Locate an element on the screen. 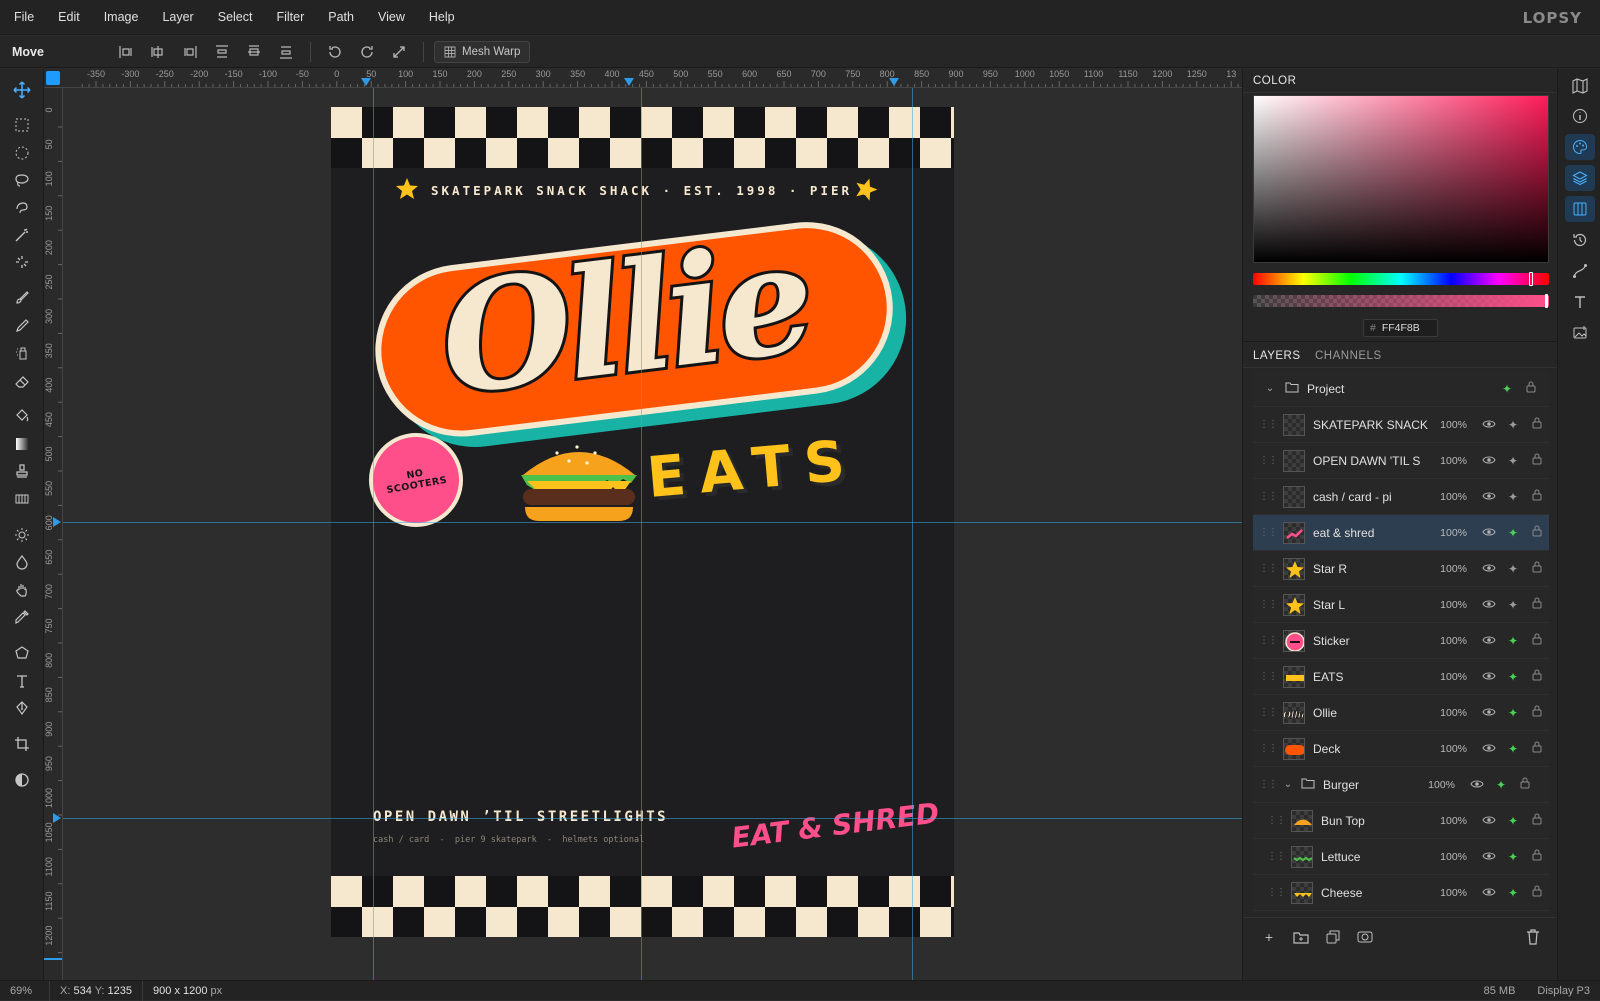 This screenshot has height=1001, width=1600. hex-input: # FF4F8B is located at coordinates (1400, 328).